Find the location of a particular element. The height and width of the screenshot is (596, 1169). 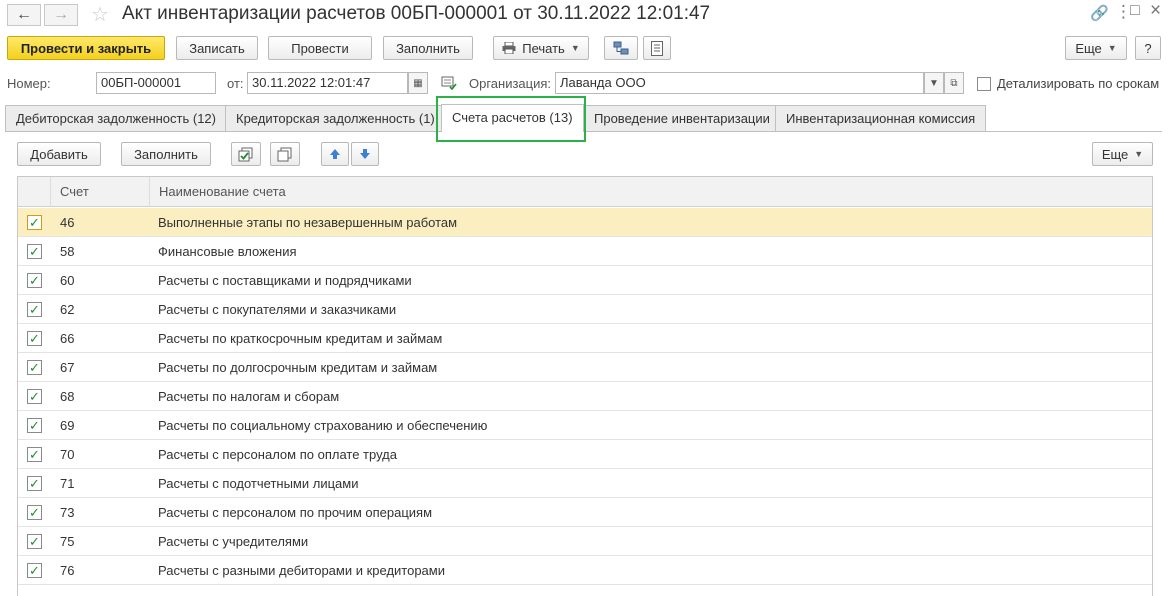

account-name-cell: Расчеты с покупателями и заказчиками is located at coordinates (277, 309).